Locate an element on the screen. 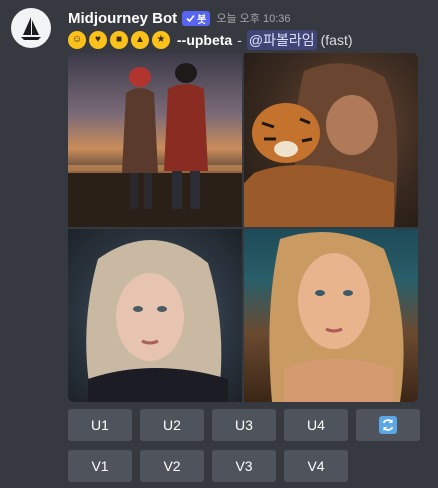 The width and height of the screenshot is (438, 488). upscale-button-4: U4 is located at coordinates (316, 425).